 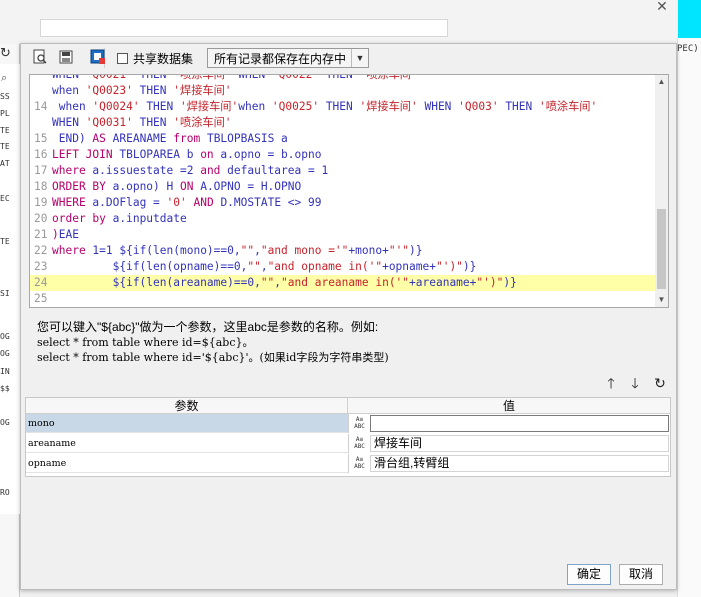 What do you see at coordinates (661, 191) in the screenshot?
I see `editor-scrollbar: ▲ ▼` at bounding box center [661, 191].